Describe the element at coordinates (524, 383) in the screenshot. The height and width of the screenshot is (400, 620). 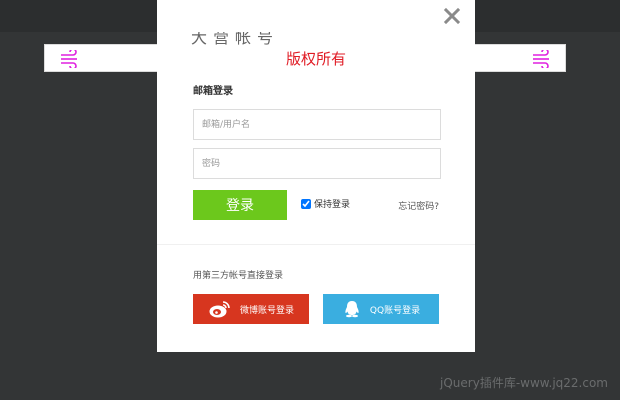
I see `watermark: jQuery插件库-www.jq22.com` at that location.